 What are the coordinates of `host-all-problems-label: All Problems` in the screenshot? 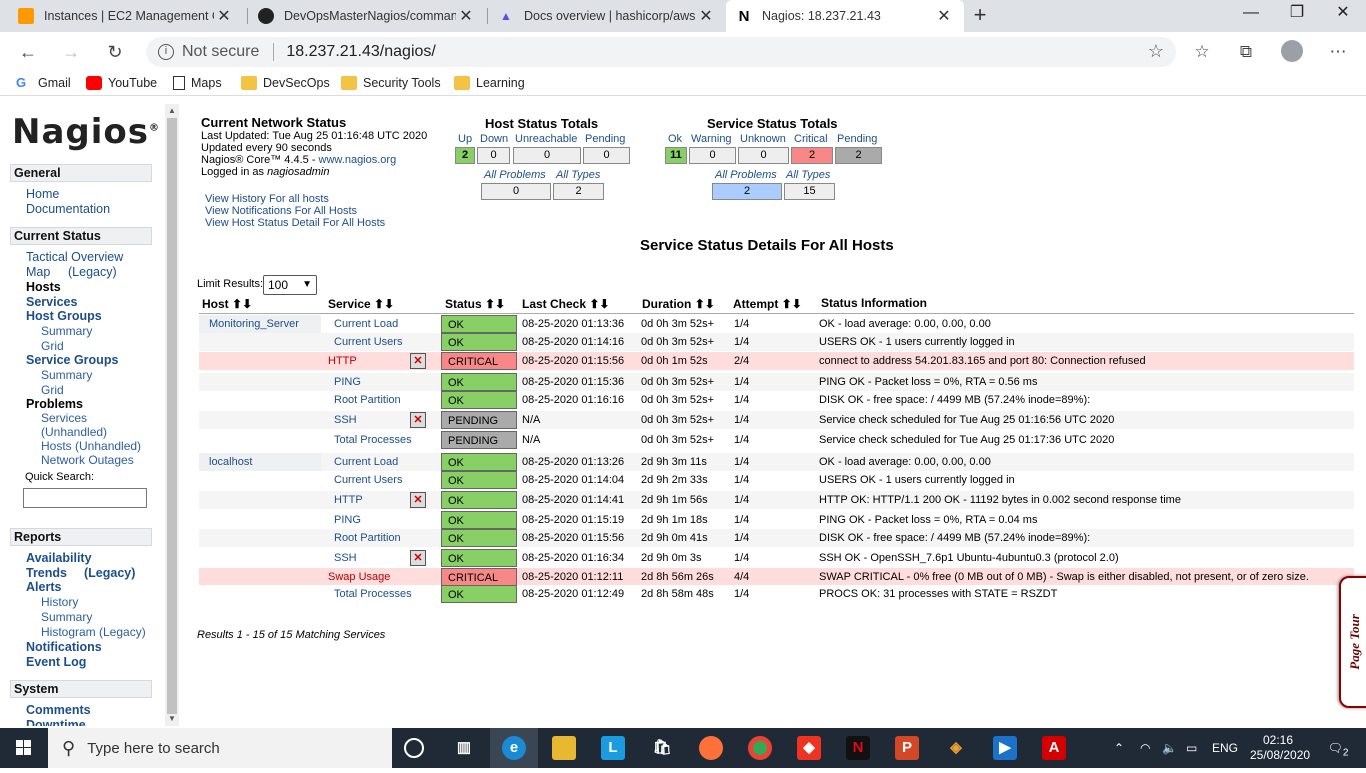 It's located at (515, 175).